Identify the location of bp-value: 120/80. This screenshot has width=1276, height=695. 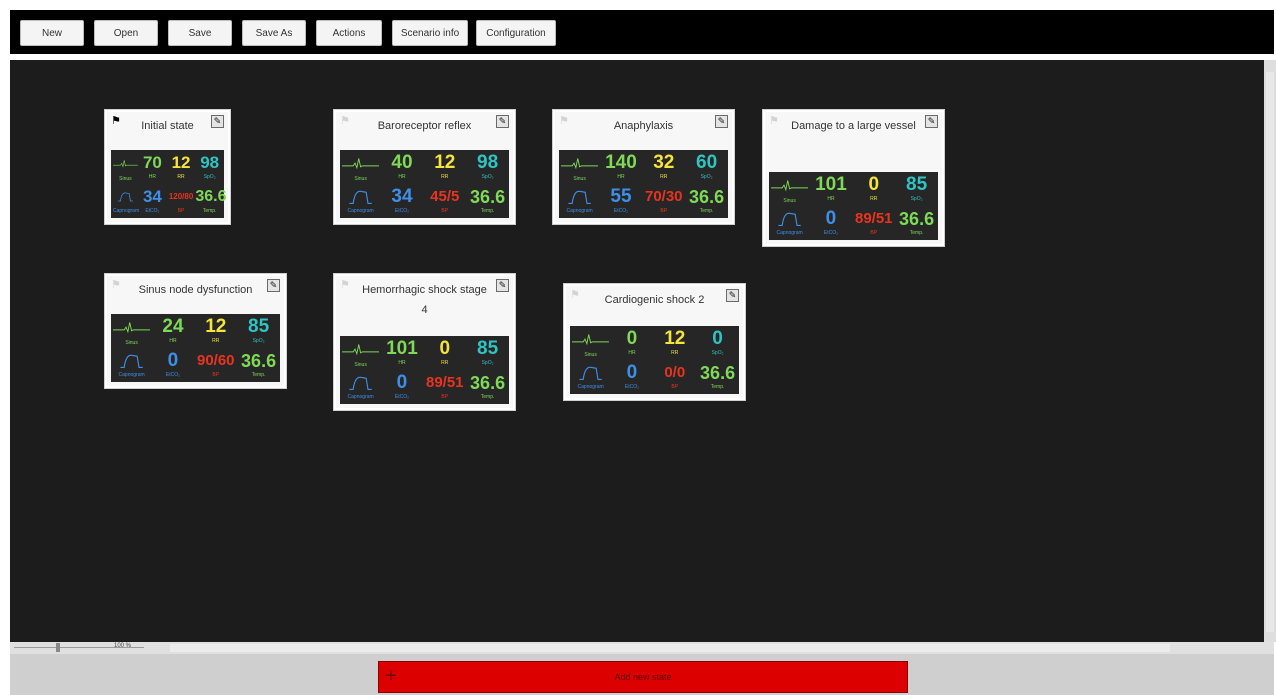
(181, 196).